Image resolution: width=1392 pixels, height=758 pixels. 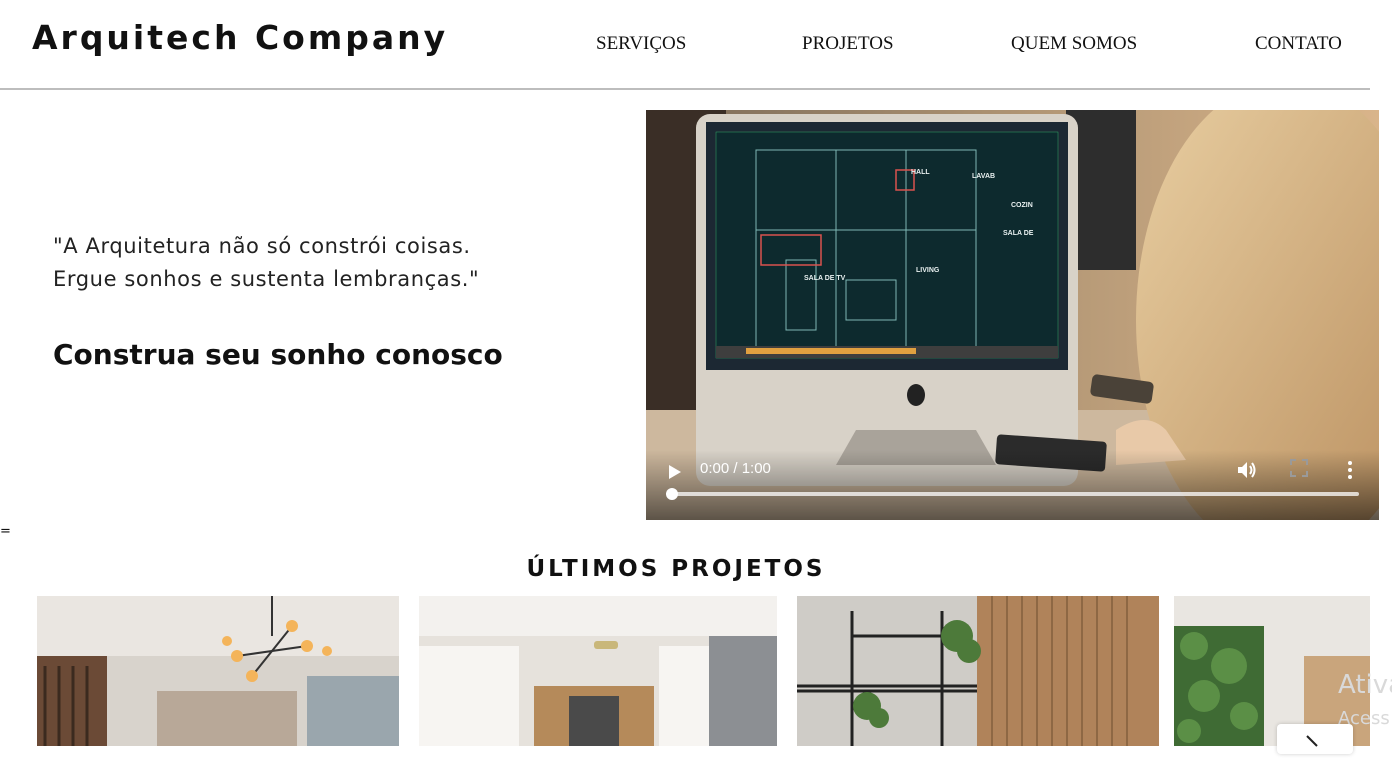 What do you see at coordinates (848, 44) in the screenshot?
I see `nav-projetos: PROJETOS` at bounding box center [848, 44].